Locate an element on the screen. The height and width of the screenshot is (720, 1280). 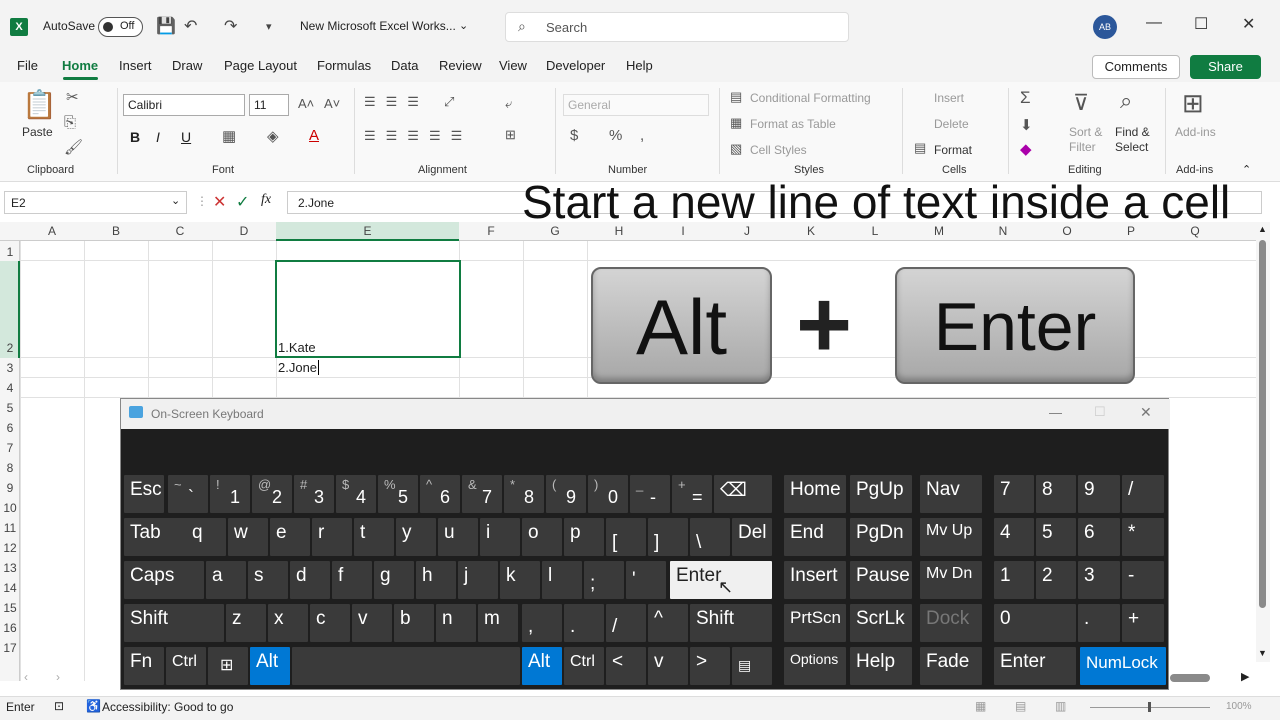
row-header-9: 9 is located at coordinates (10, 488).